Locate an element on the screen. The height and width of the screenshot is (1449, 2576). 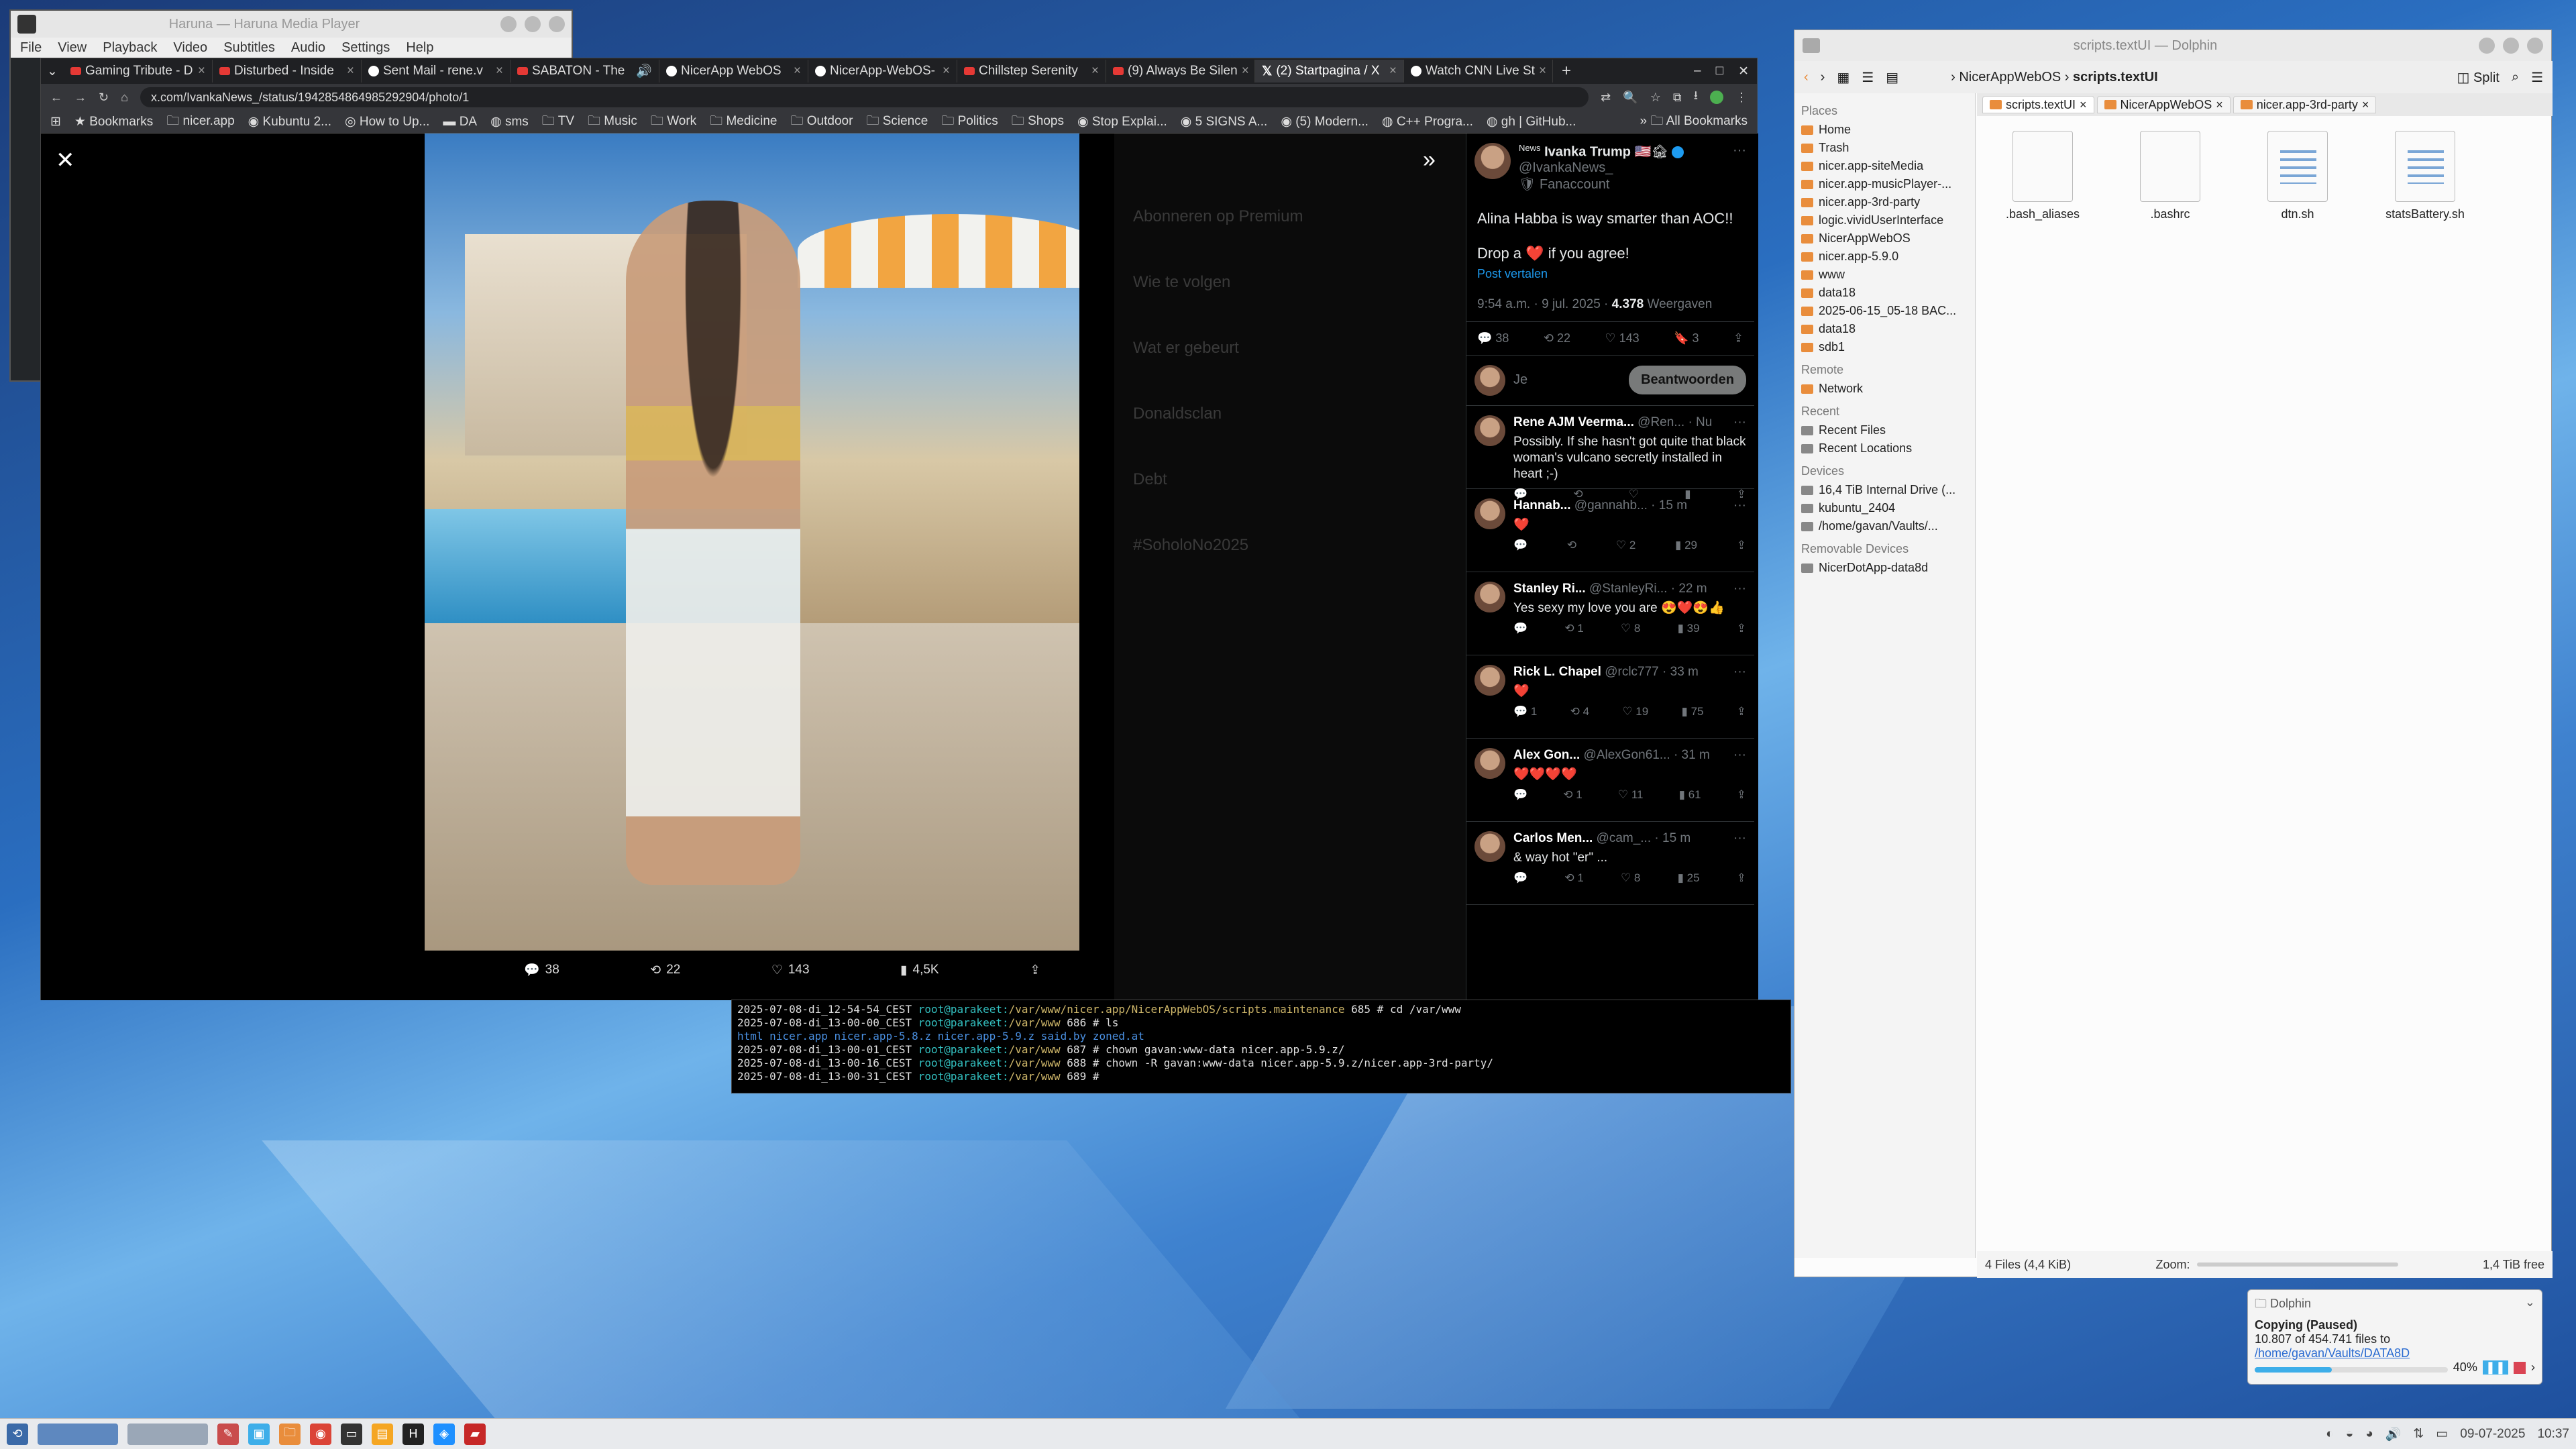
bookmark-item: ★ Bookmarks is located at coordinates (113, 121).